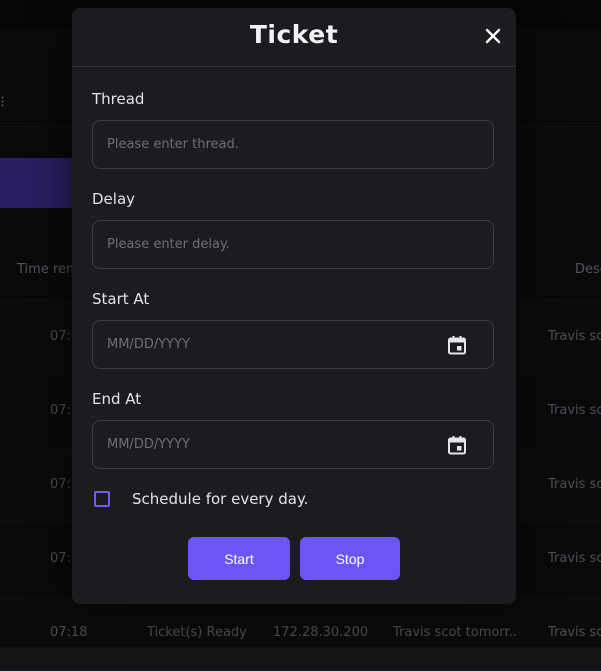 The height and width of the screenshot is (671, 601). I want to click on modal-title: Ticket, so click(294, 34).